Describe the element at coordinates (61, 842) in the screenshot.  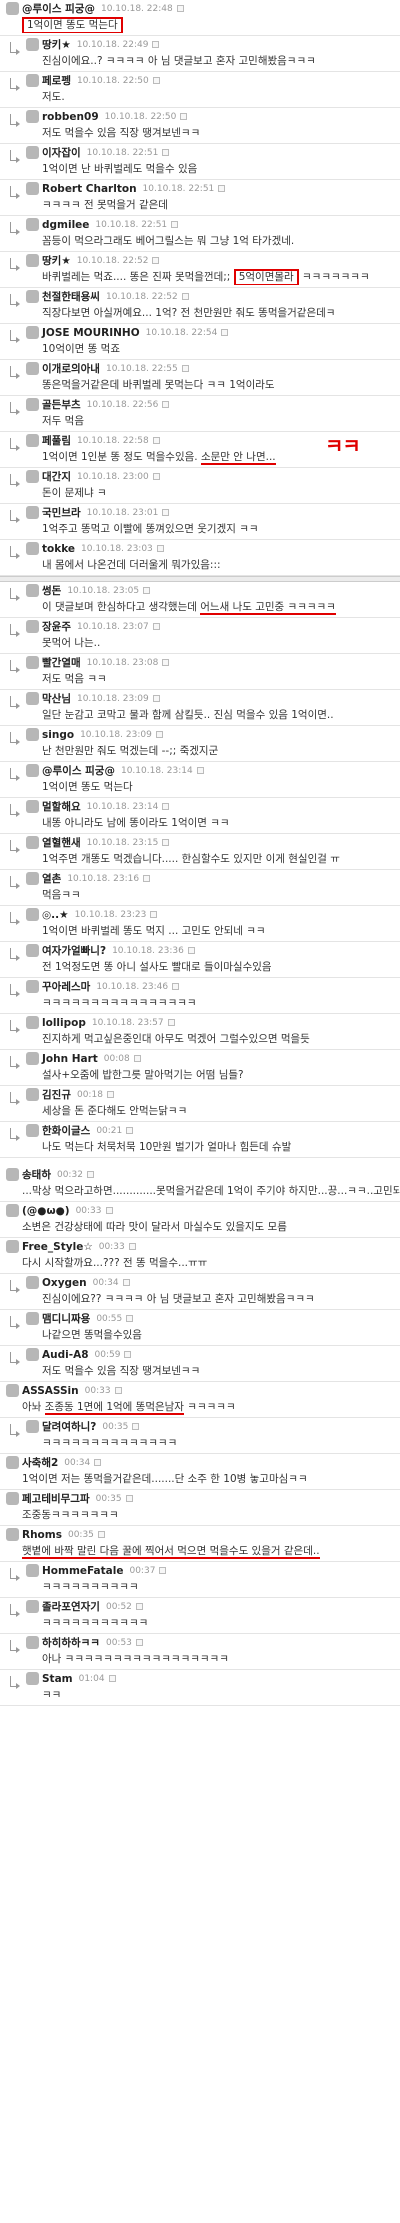
I see `author-name: 열혈핸새` at that location.